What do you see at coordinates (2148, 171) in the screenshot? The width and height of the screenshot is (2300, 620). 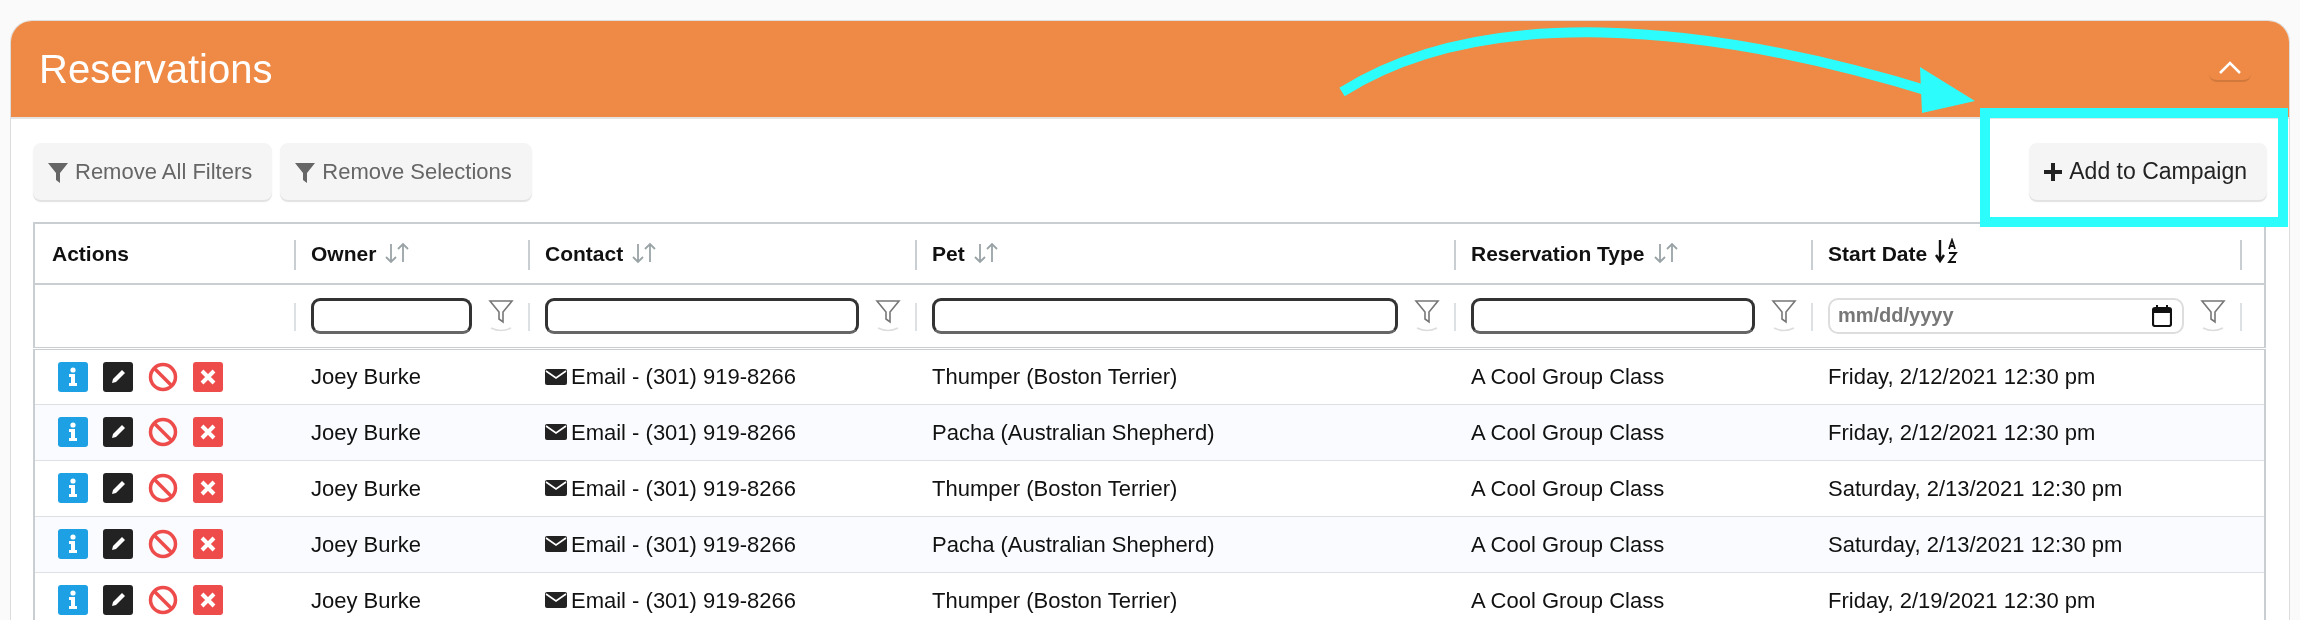 I see `add-to-campaign-button: Add to Campaign` at bounding box center [2148, 171].